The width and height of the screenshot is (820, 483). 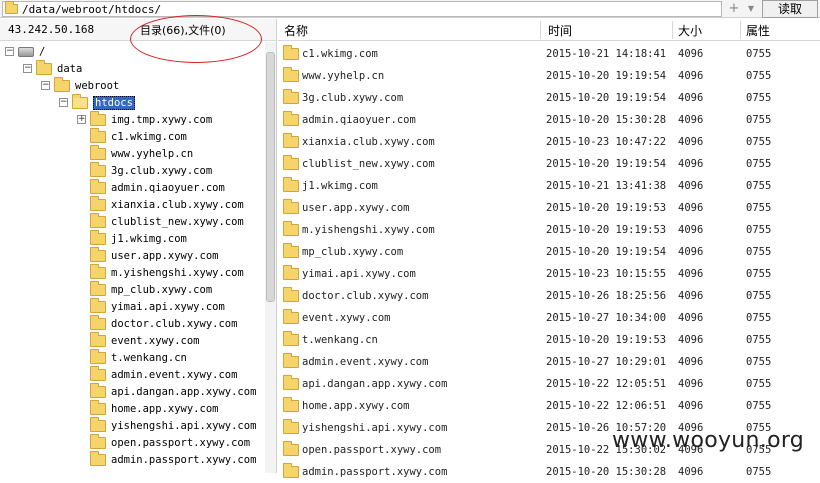 What do you see at coordinates (340, 340) in the screenshot?
I see `cell-name: t.wenkang.cn` at bounding box center [340, 340].